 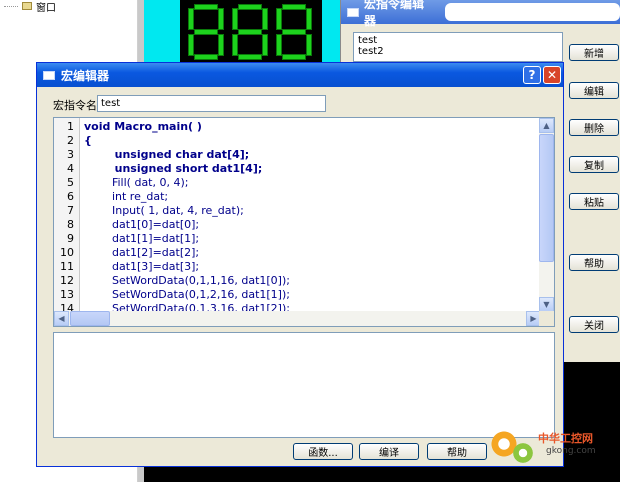 What do you see at coordinates (75, 105) in the screenshot?
I see `macro-name-label: 宏指令名` at bounding box center [75, 105].